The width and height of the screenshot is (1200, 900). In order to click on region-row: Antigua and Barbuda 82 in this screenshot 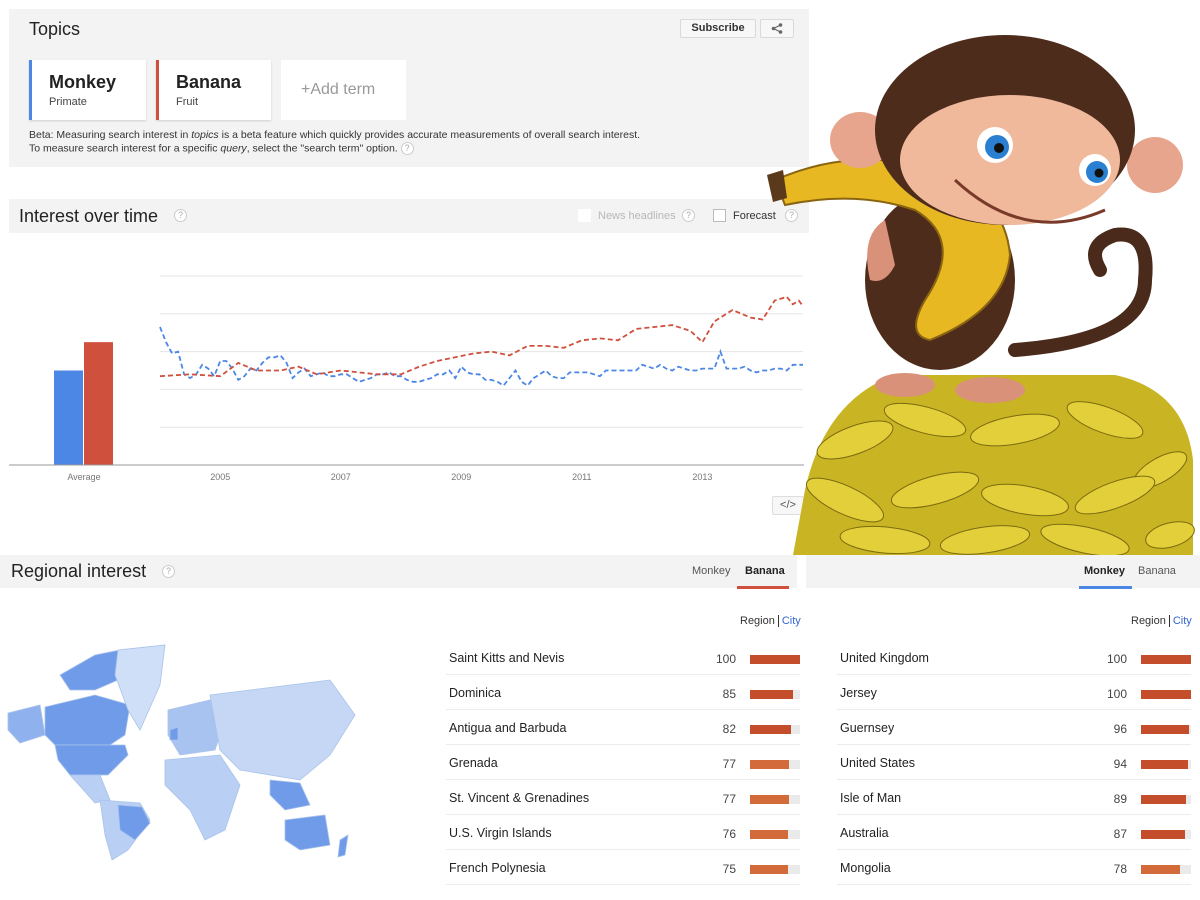, I will do `click(623, 727)`.